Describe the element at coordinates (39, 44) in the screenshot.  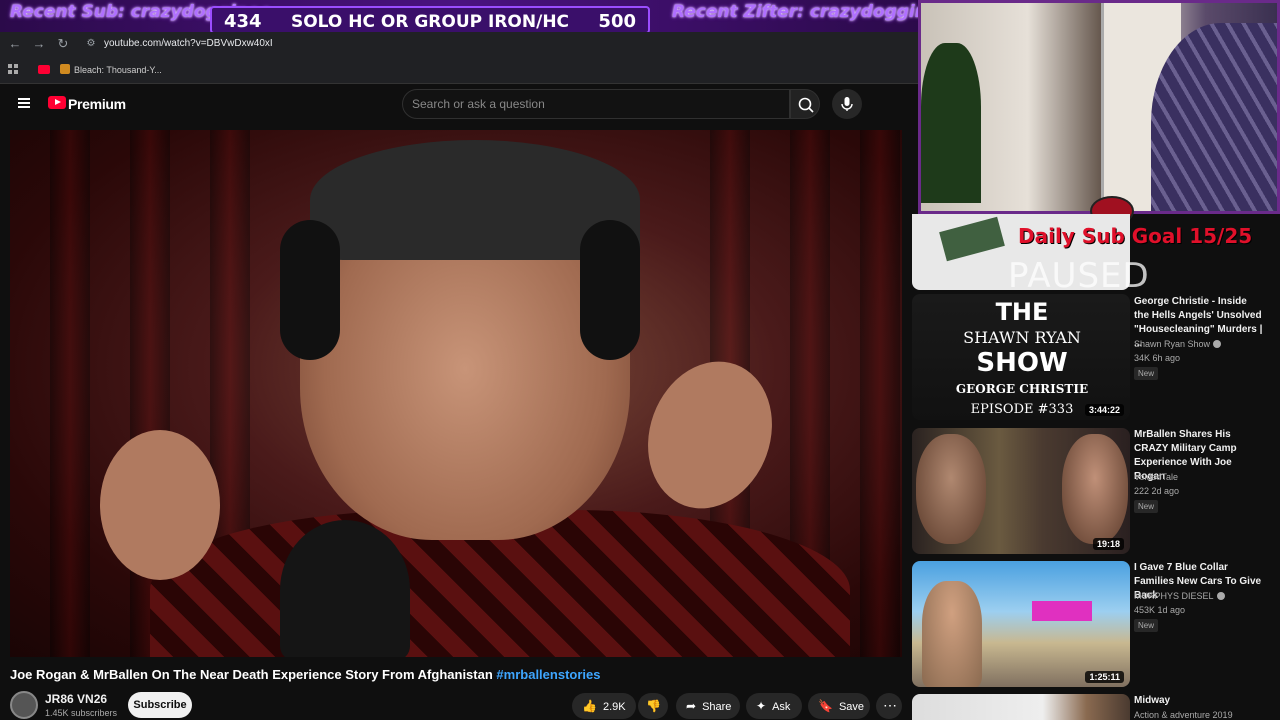
I see `forward-icon: →` at that location.